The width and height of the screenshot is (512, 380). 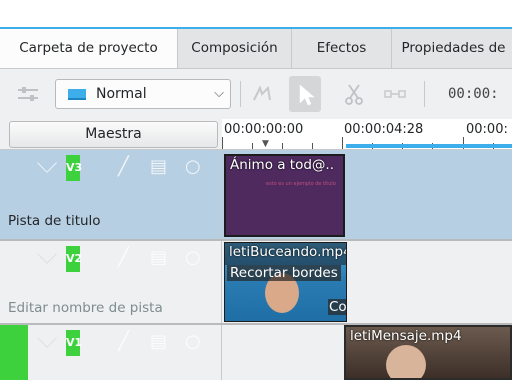 What do you see at coordinates (266, 144) in the screenshot?
I see `playhead-marker-icon: ▼` at bounding box center [266, 144].